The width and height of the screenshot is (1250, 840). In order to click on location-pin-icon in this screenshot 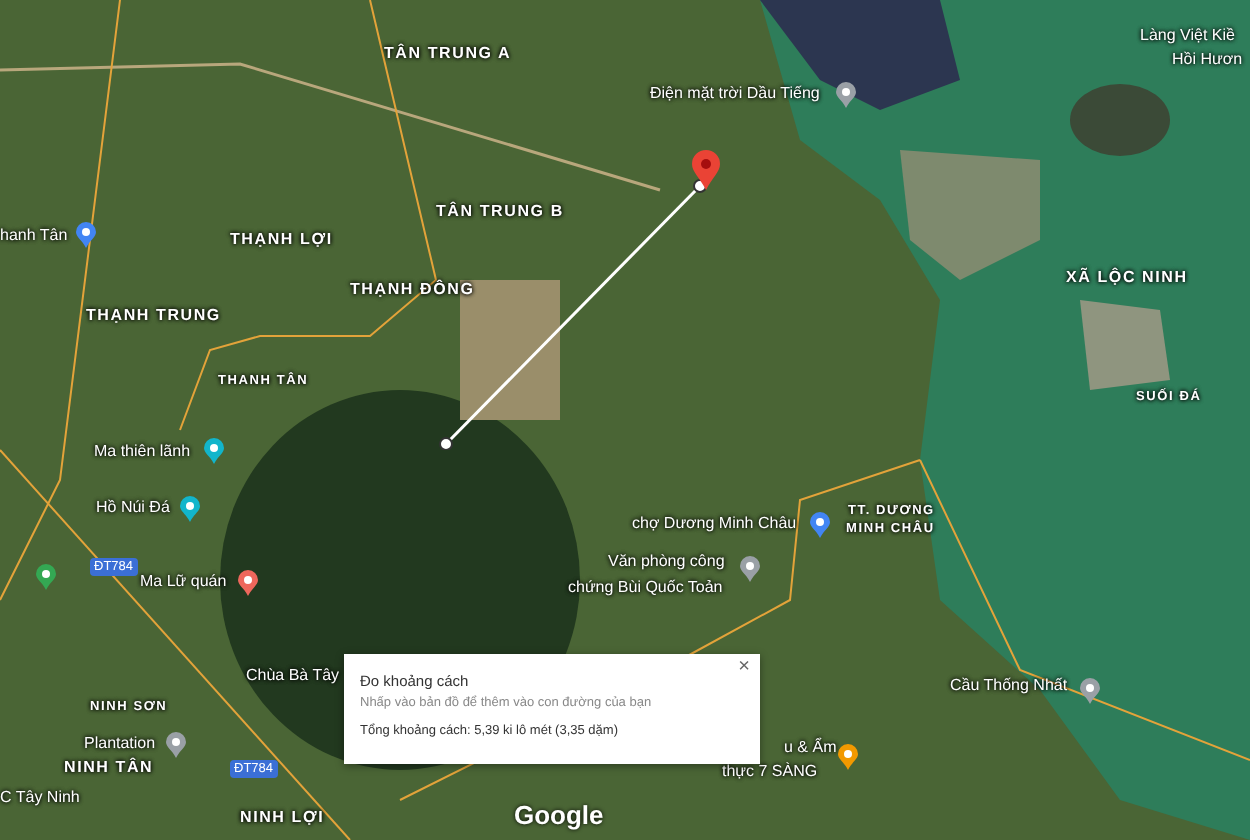, I will do `click(706, 170)`.